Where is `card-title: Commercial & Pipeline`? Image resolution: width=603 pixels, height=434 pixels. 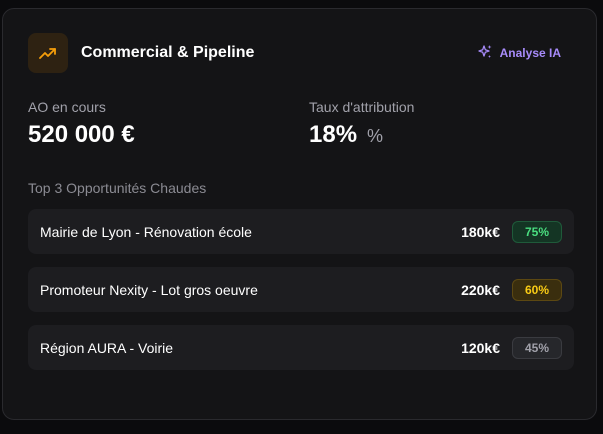 card-title: Commercial & Pipeline is located at coordinates (168, 52).